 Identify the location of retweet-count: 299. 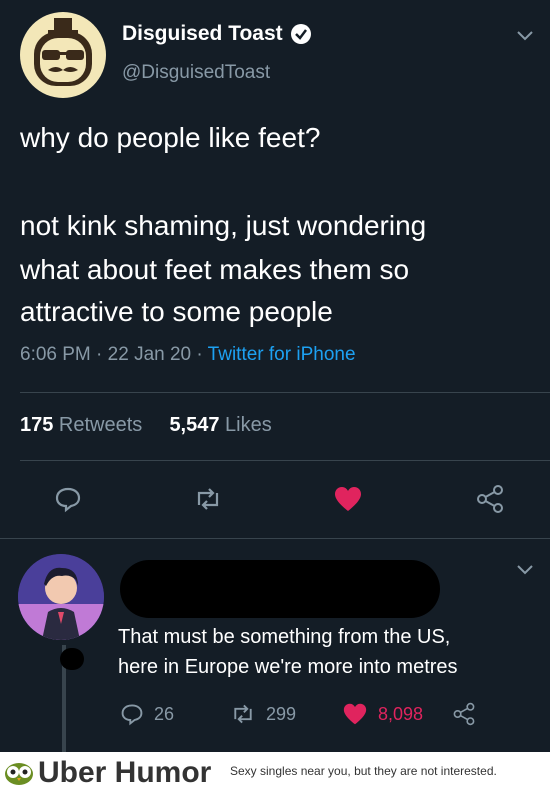
(281, 713).